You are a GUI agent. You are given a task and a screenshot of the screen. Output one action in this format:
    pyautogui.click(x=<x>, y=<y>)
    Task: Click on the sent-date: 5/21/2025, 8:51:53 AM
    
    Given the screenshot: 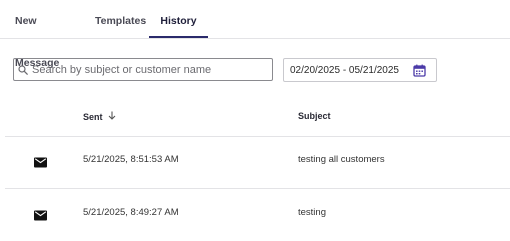 What is the action you would take?
    pyautogui.click(x=131, y=159)
    